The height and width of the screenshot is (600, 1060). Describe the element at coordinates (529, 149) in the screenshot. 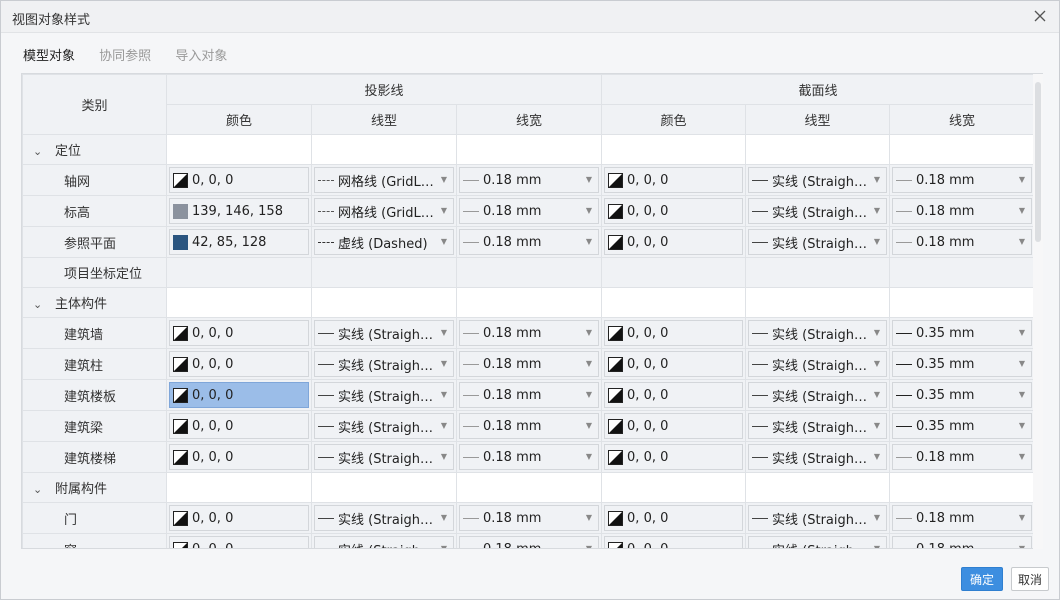

I see `group-row: ⌄ 定位` at that location.